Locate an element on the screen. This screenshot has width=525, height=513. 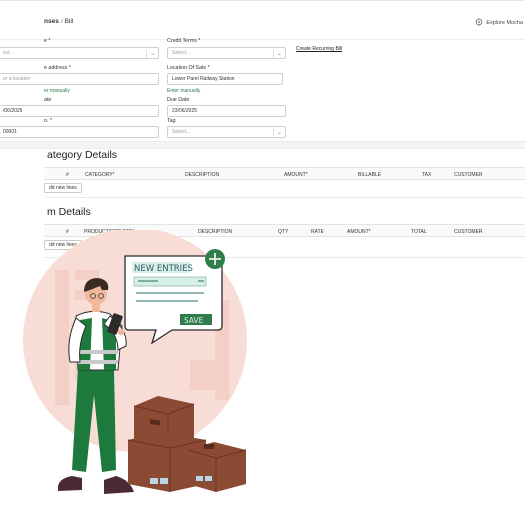
location-of-sale-value: Lower Parel Railway Station is located at coordinates (203, 79).